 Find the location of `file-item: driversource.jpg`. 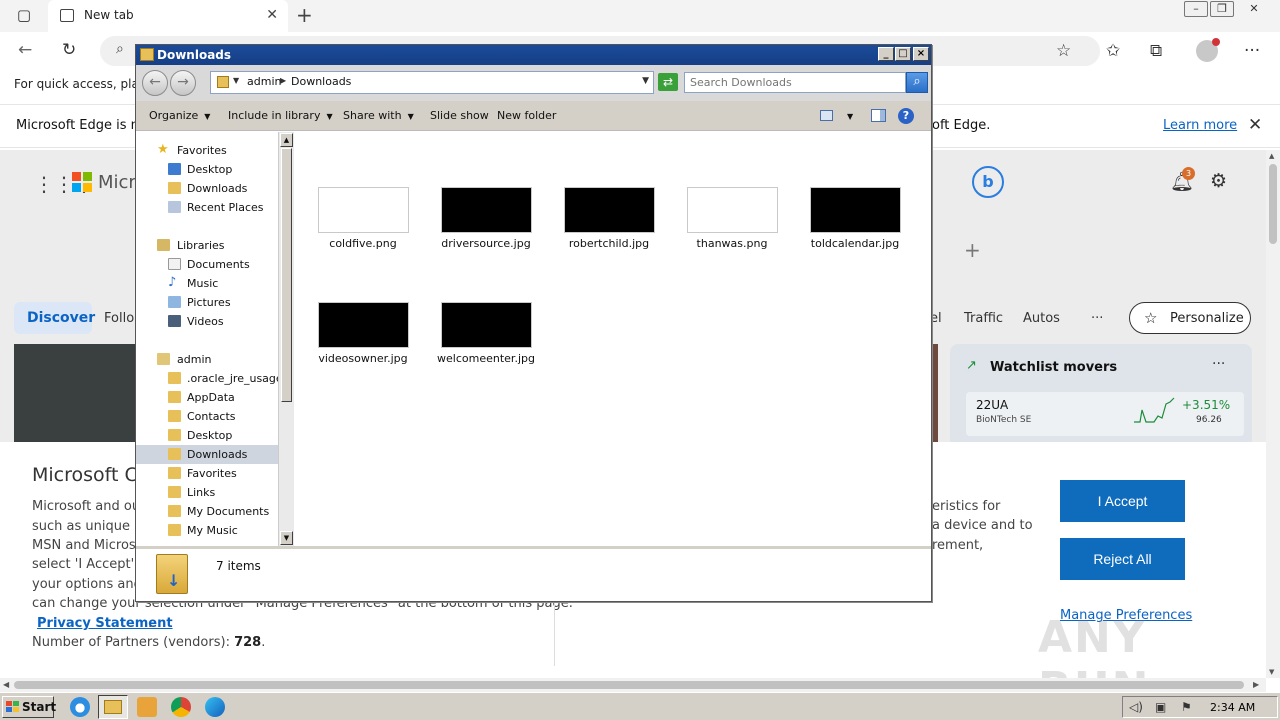

file-item: driversource.jpg is located at coordinates (486, 218).